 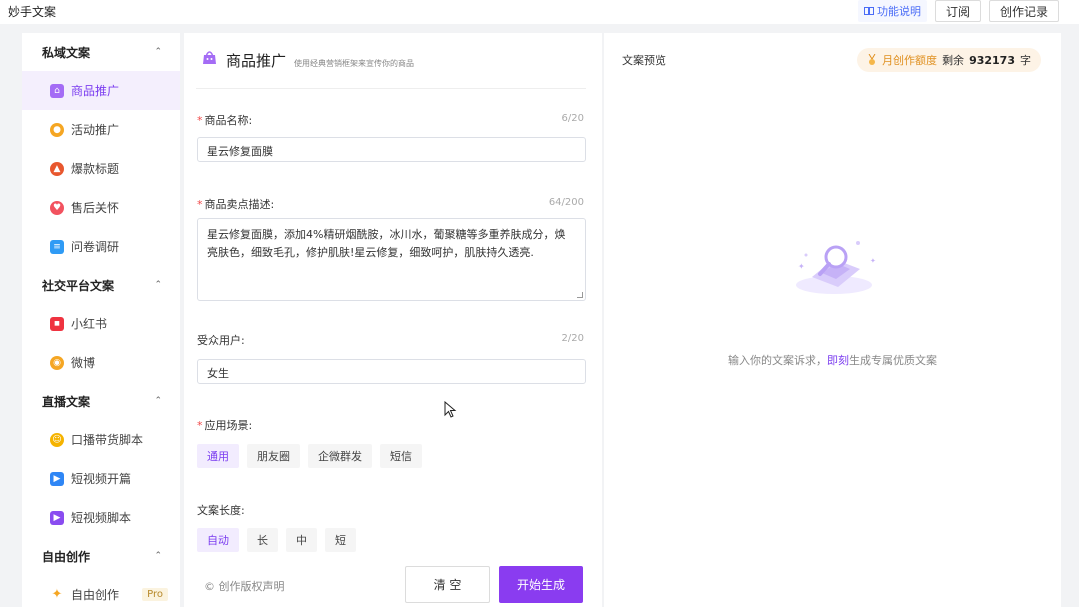 What do you see at coordinates (832, 360) in the screenshot?
I see `empty-hint: 输入你的文案诉求，即刻生成专属优质文案` at bounding box center [832, 360].